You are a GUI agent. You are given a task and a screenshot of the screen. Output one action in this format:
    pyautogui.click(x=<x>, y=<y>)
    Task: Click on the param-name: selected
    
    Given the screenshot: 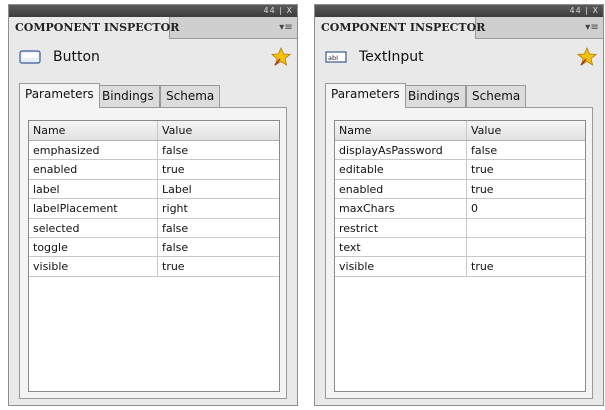 What is the action you would take?
    pyautogui.click(x=93, y=227)
    